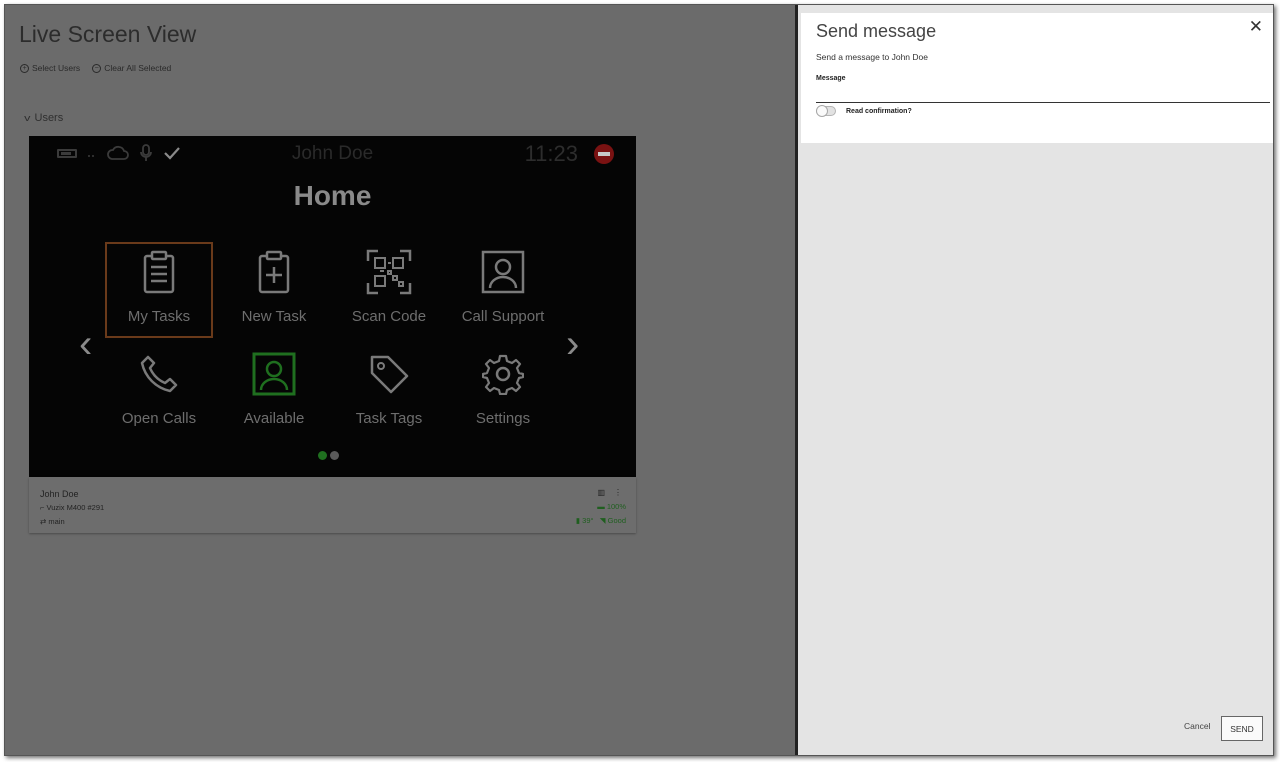 The image size is (1280, 762). I want to click on more-vertical-icon: ⋮, so click(618, 492).